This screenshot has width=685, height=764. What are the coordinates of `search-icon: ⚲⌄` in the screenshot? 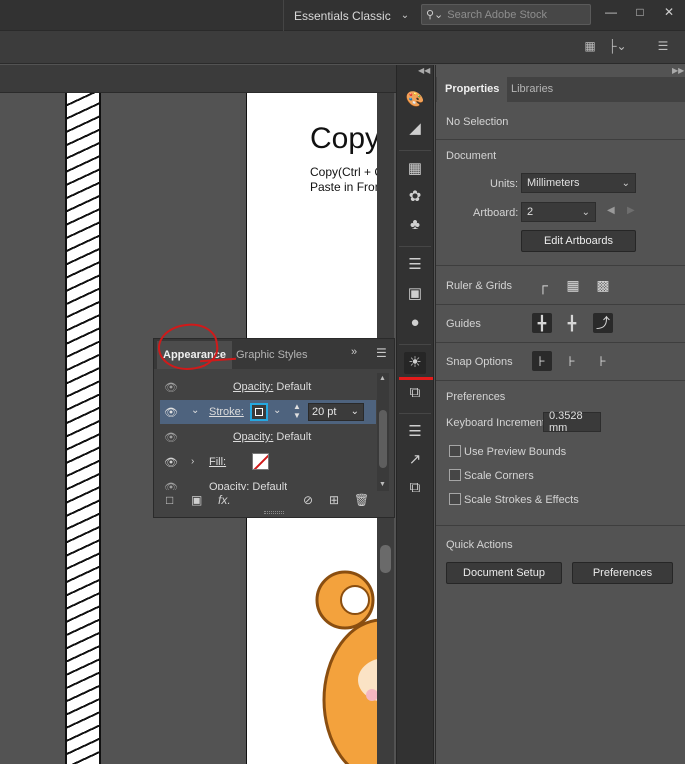 It's located at (435, 15).